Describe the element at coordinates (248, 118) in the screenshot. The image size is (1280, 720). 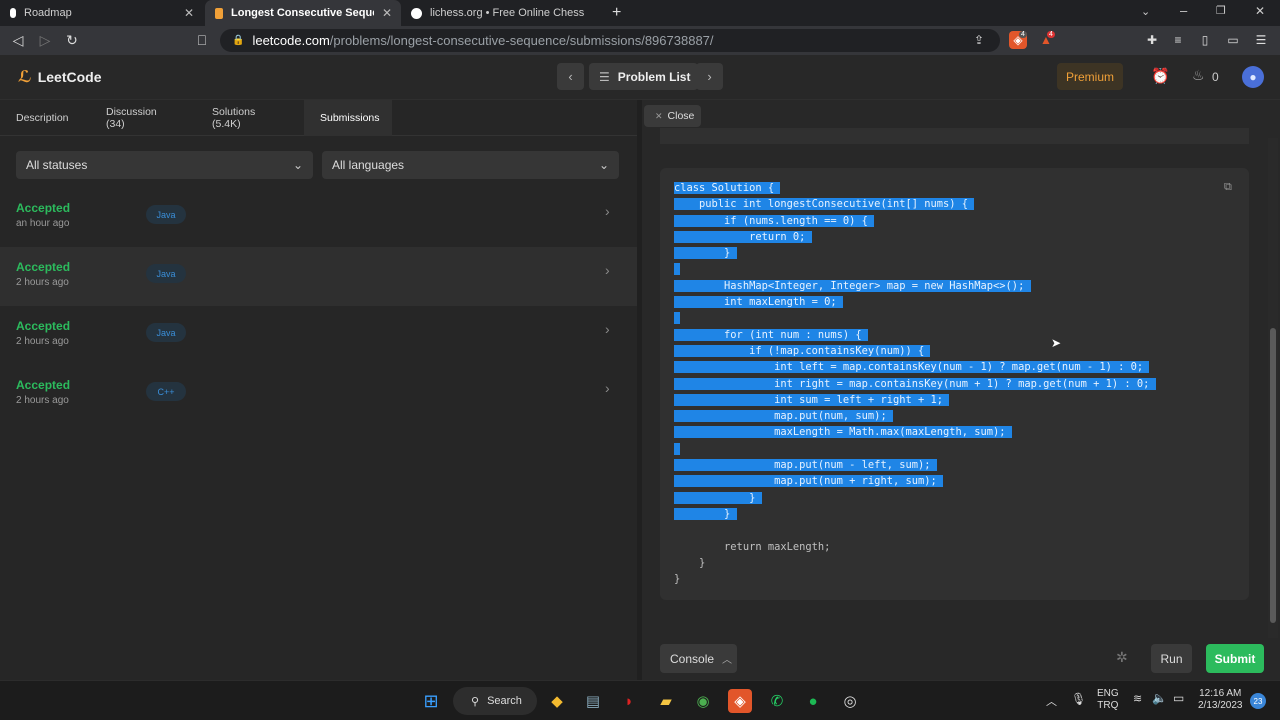
I see `tab-solutions: Solutions (5.4K)` at that location.